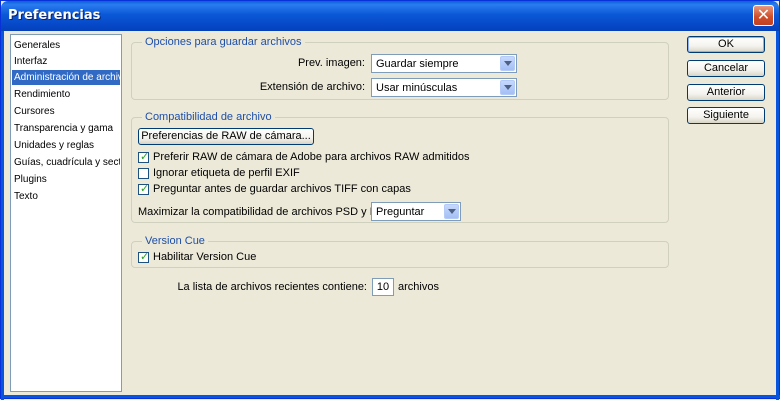 The image size is (780, 400). What do you see at coordinates (226, 173) in the screenshot?
I see `ignore-exif-label: Ignorar etiqueta de perfil EXIF` at bounding box center [226, 173].